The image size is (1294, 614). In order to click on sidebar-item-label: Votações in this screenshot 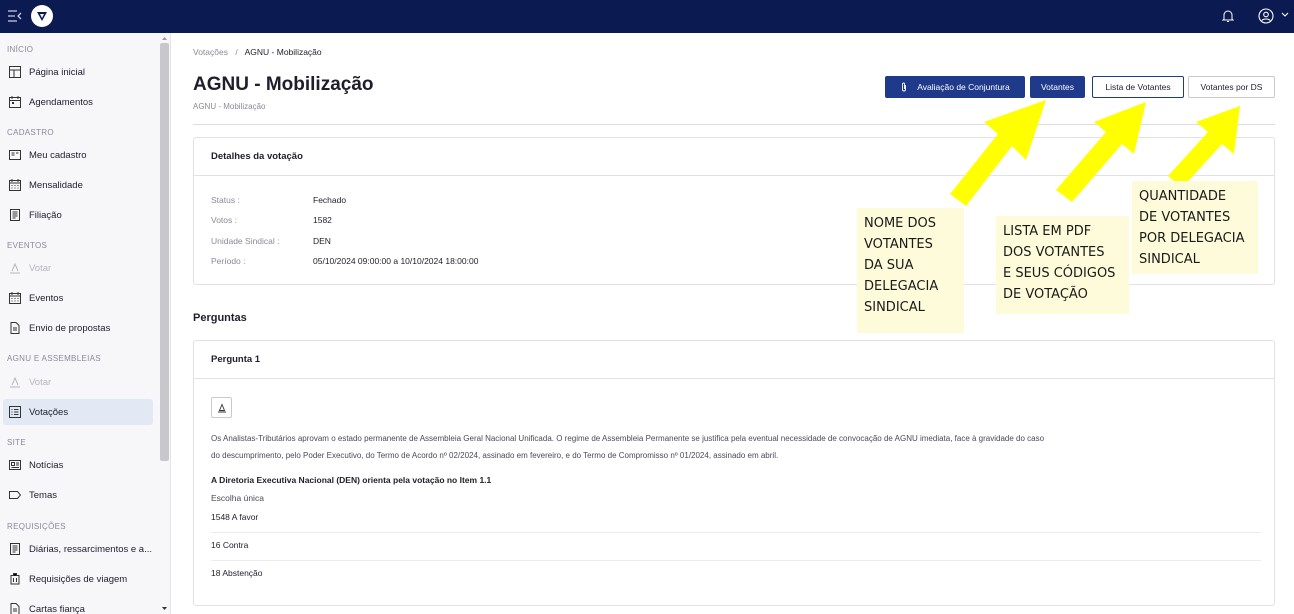, I will do `click(49, 412)`.